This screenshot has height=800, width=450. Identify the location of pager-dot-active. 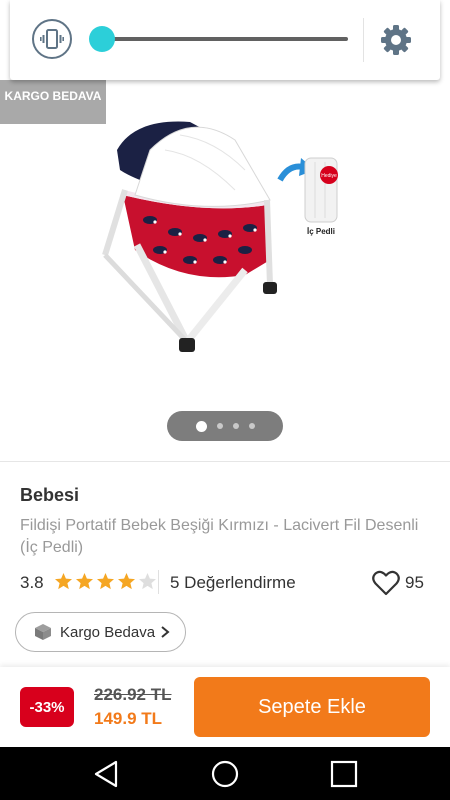
(201, 426).